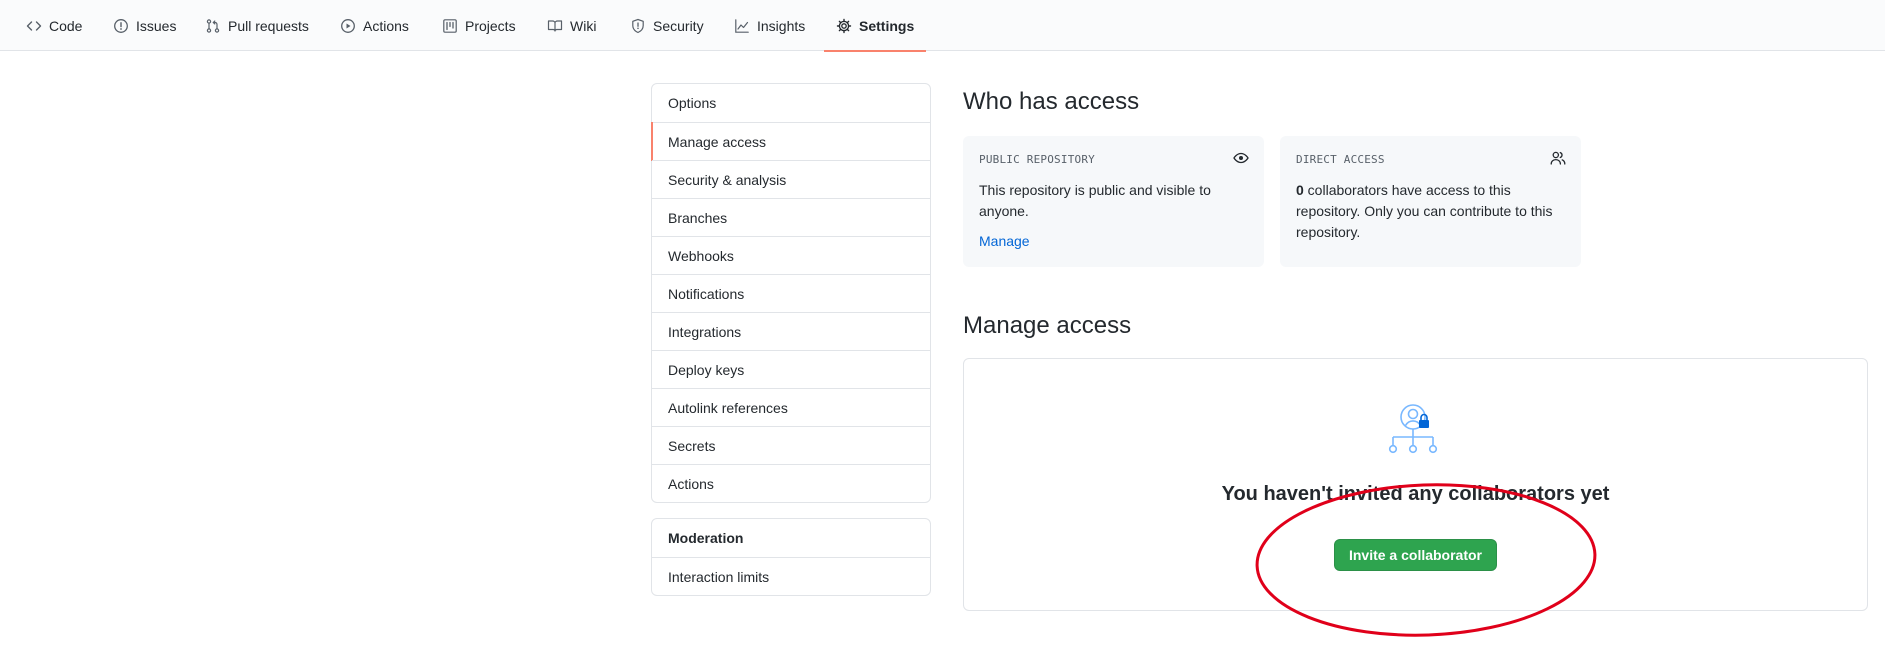  I want to click on menu-item-label: Manage access, so click(717, 141).